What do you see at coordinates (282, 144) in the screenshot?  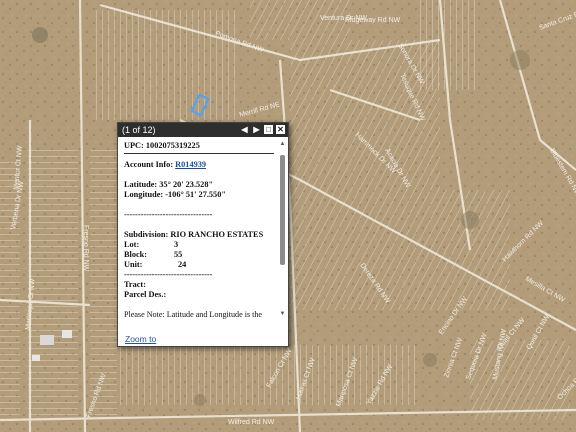 I see `scroll-up-icon: ▲` at bounding box center [282, 144].